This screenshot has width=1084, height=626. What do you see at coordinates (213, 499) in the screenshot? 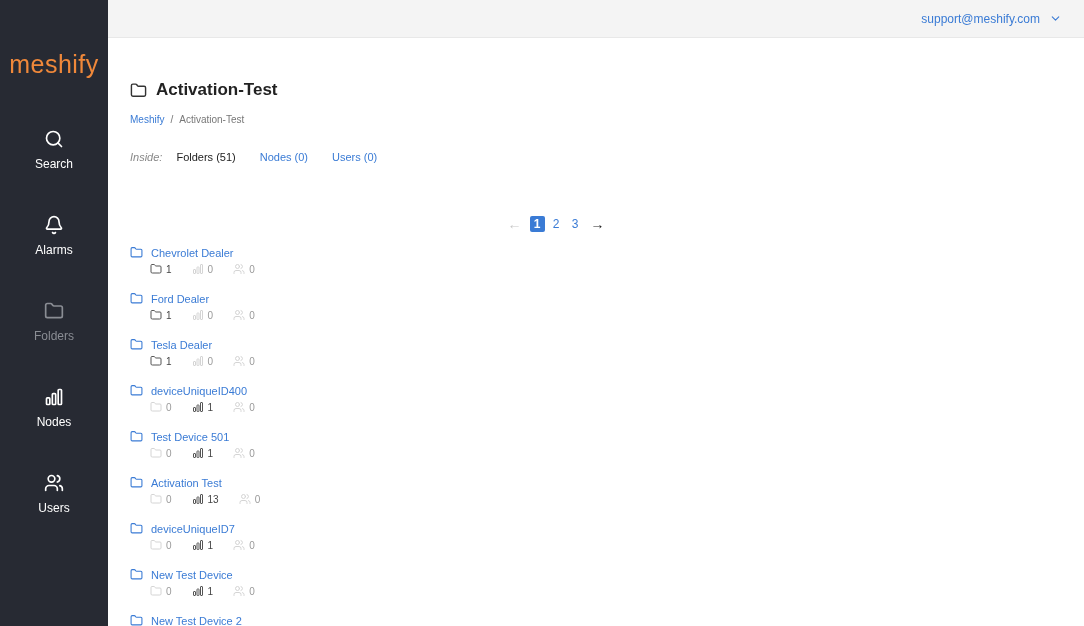
I see `stat-count: 13` at bounding box center [213, 499].